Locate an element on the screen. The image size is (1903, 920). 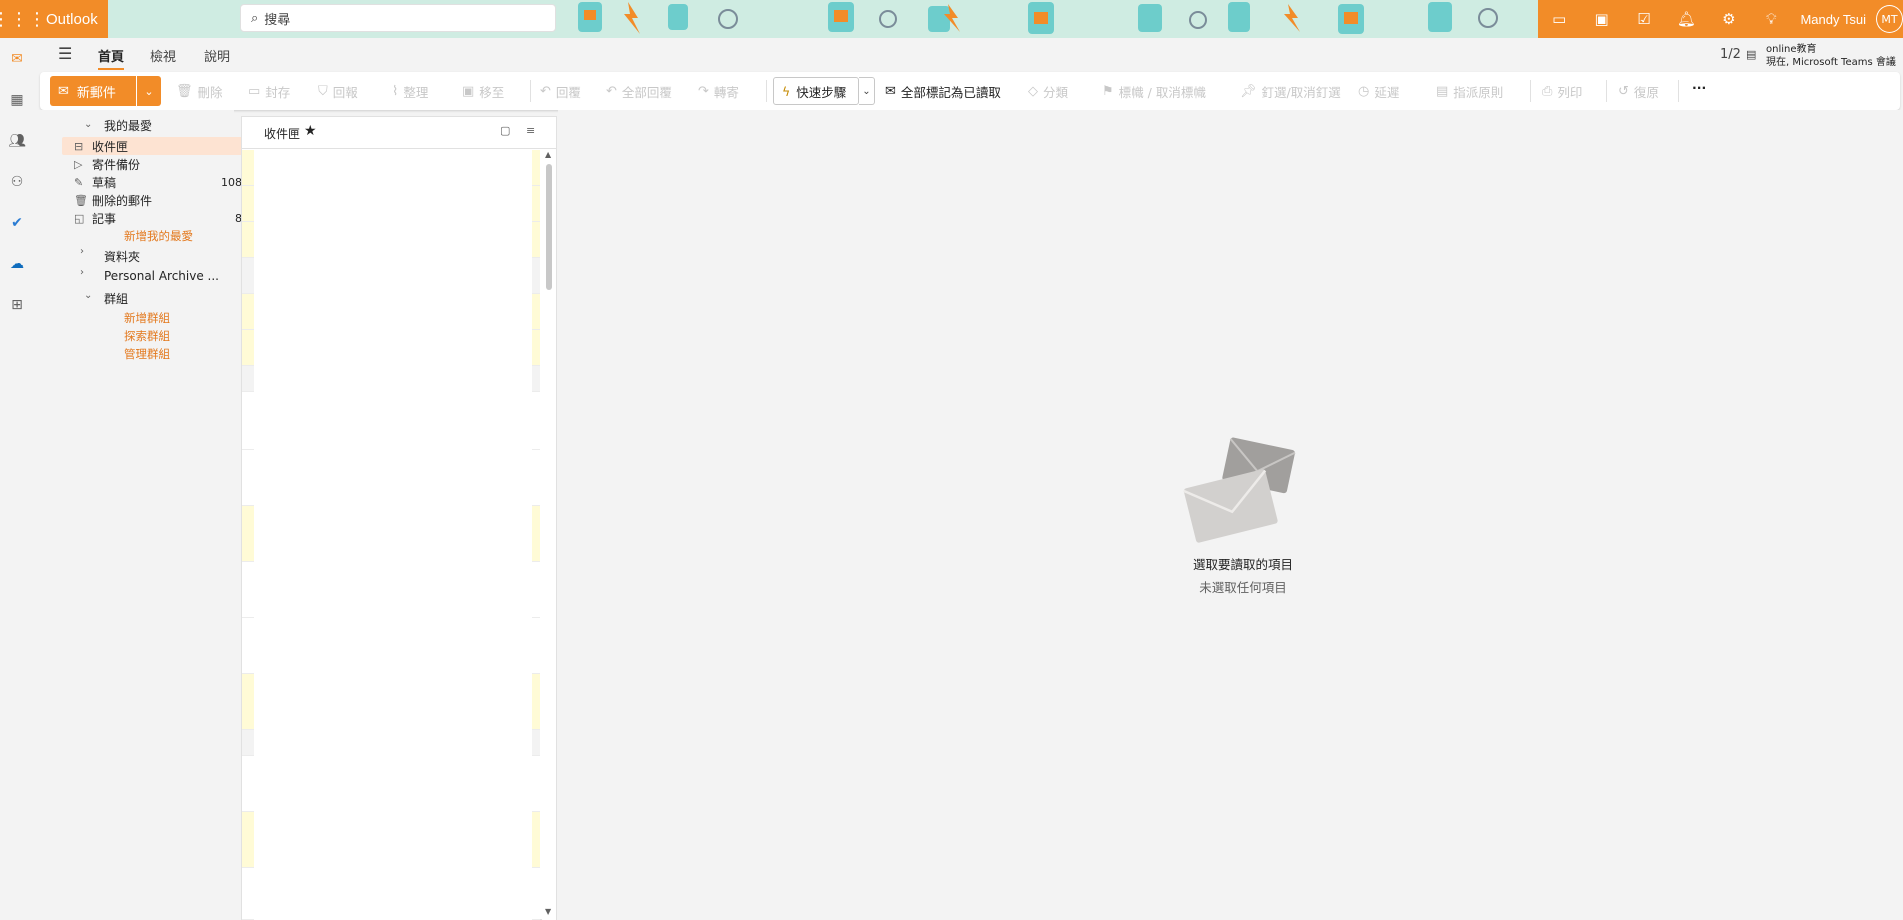
undo-icon: ↺ is located at coordinates (1623, 91).